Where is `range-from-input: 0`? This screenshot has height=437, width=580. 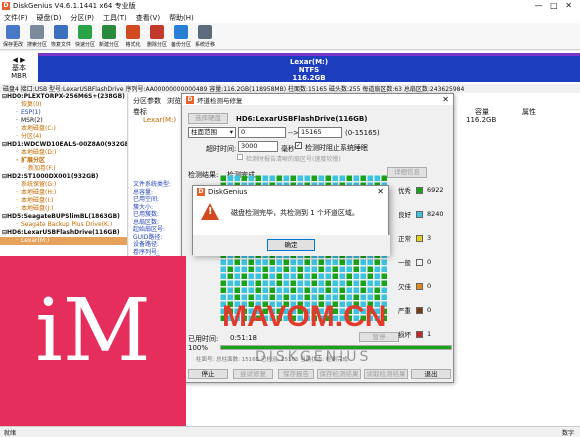
range-from-input: 0 is located at coordinates (262, 132).